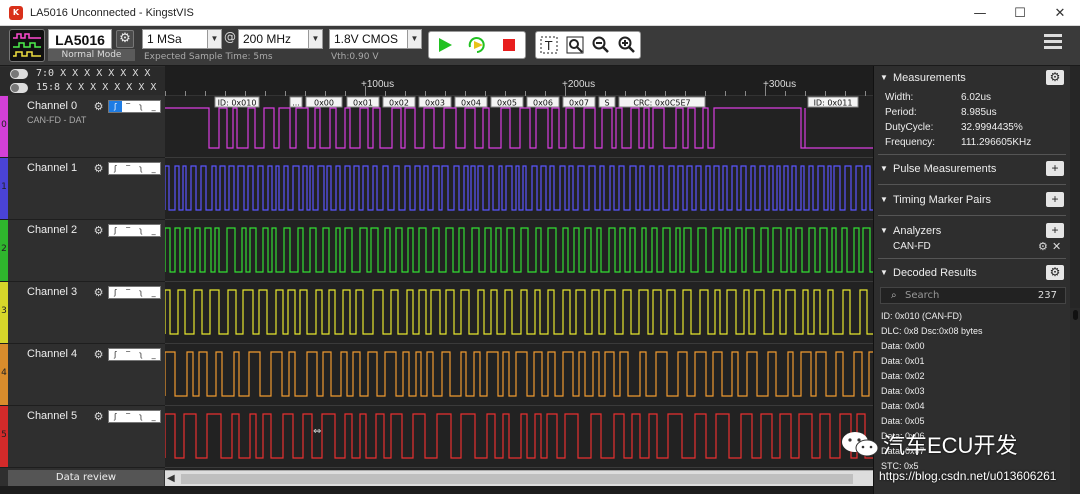 This screenshot has height=494, width=1080. I want to click on repeat-start-button, so click(477, 45).